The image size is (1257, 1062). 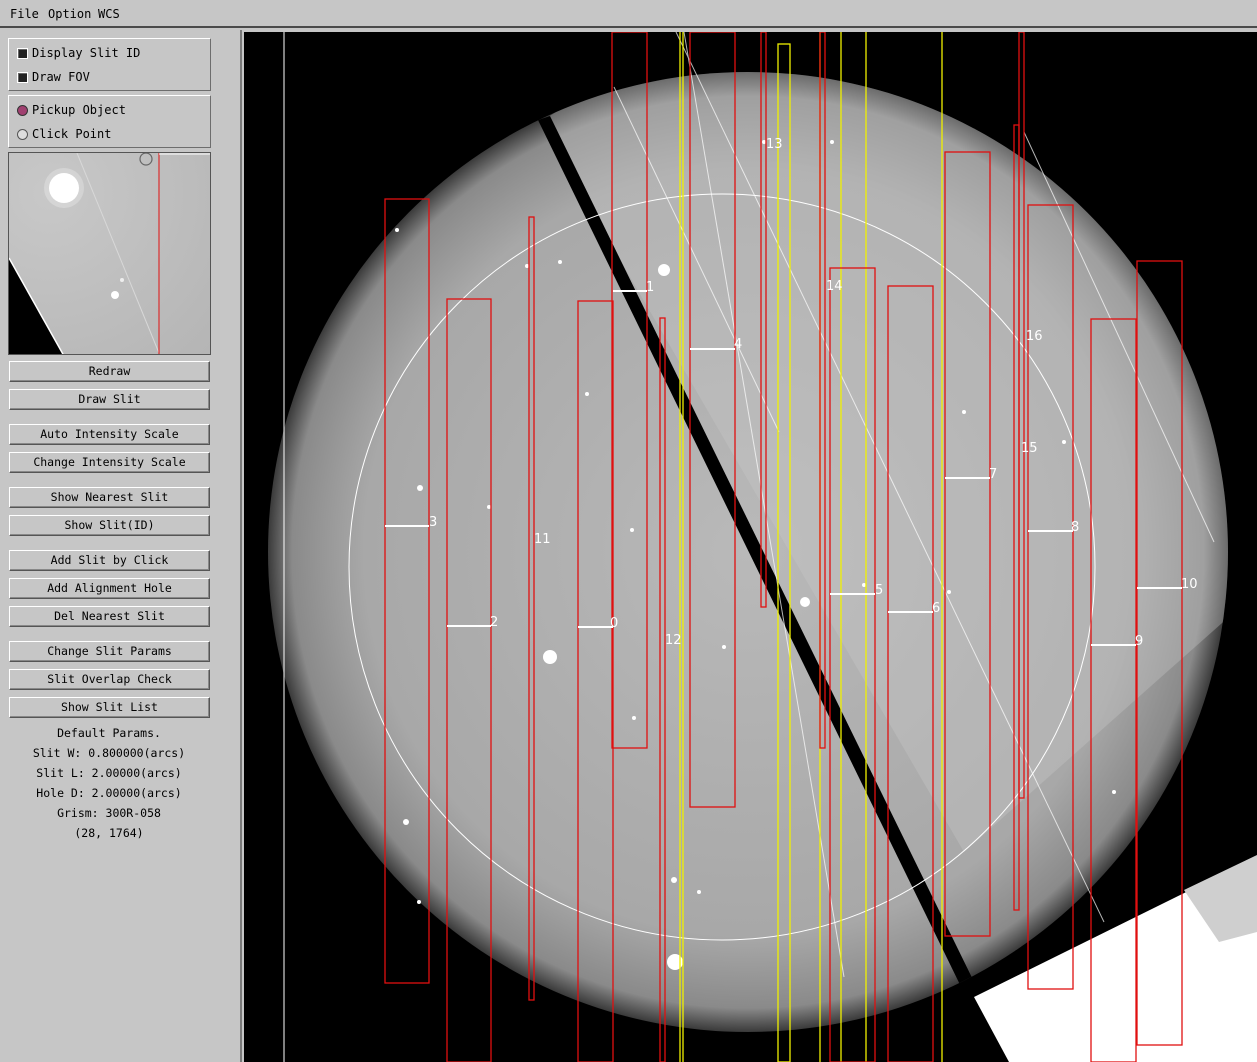 What do you see at coordinates (22, 134) in the screenshot?
I see `radio-icon` at bounding box center [22, 134].